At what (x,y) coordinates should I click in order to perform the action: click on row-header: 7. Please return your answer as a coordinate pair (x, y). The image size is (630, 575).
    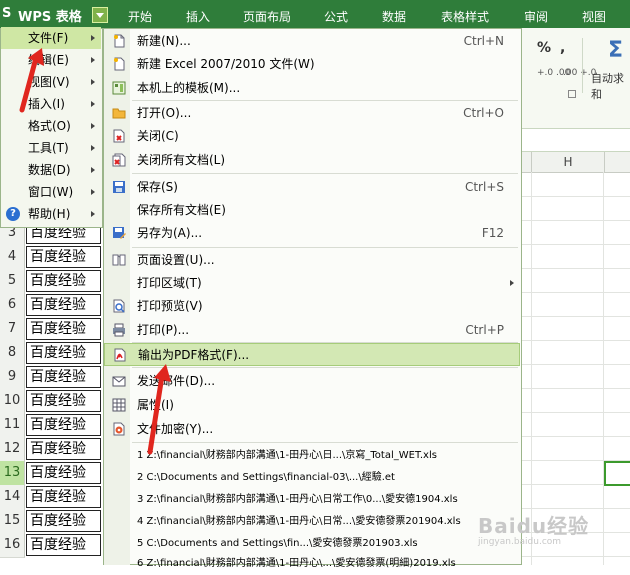
    Looking at the image, I should click on (12, 329).